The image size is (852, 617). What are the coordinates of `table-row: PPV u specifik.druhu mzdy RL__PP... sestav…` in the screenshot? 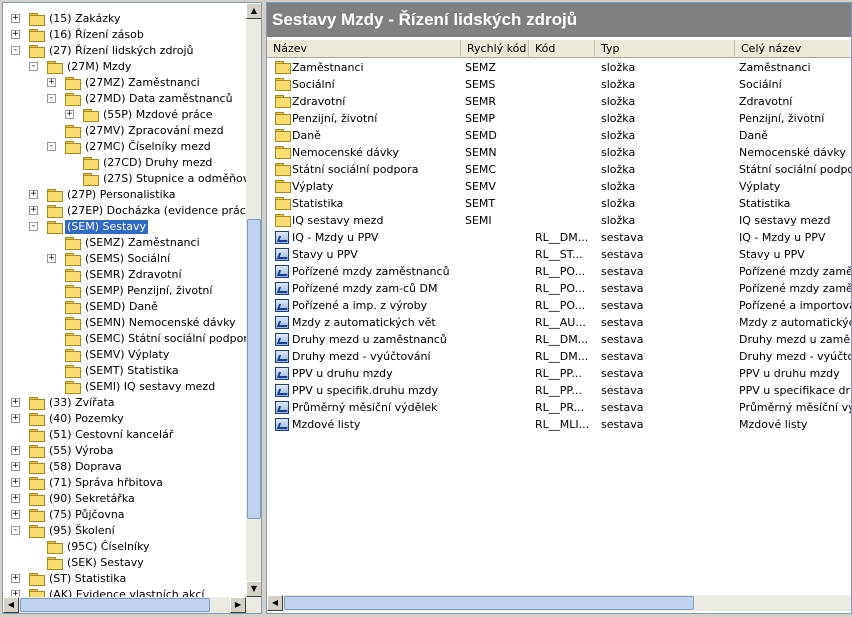 It's located at (559, 390).